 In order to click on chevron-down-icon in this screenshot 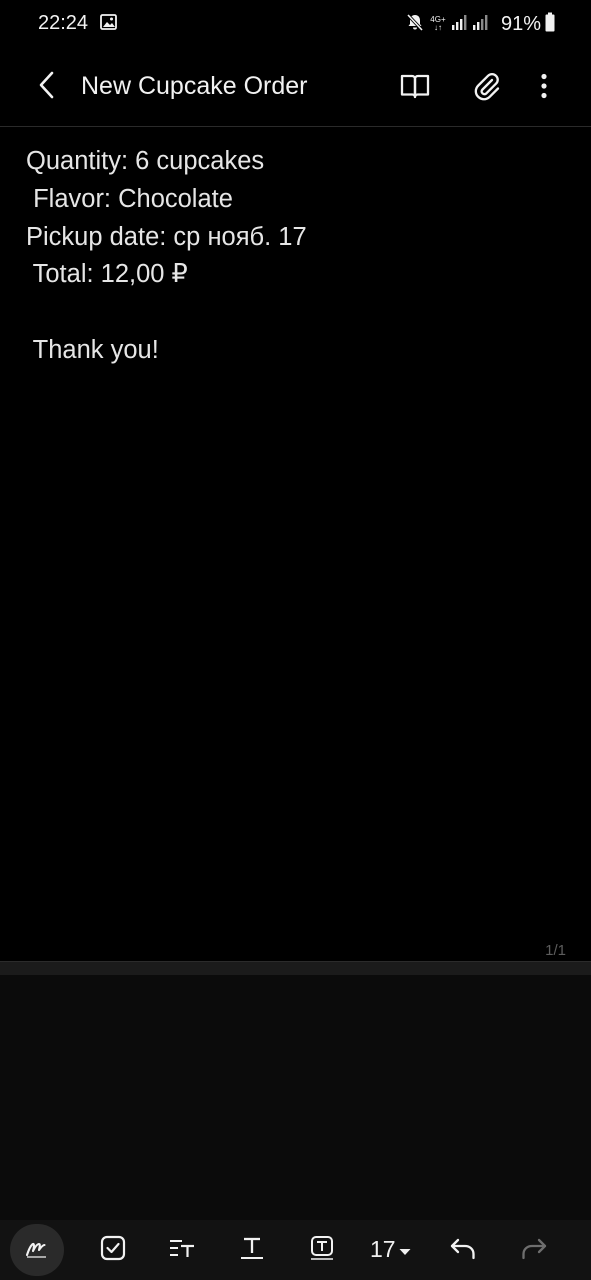, I will do `click(405, 1249)`.